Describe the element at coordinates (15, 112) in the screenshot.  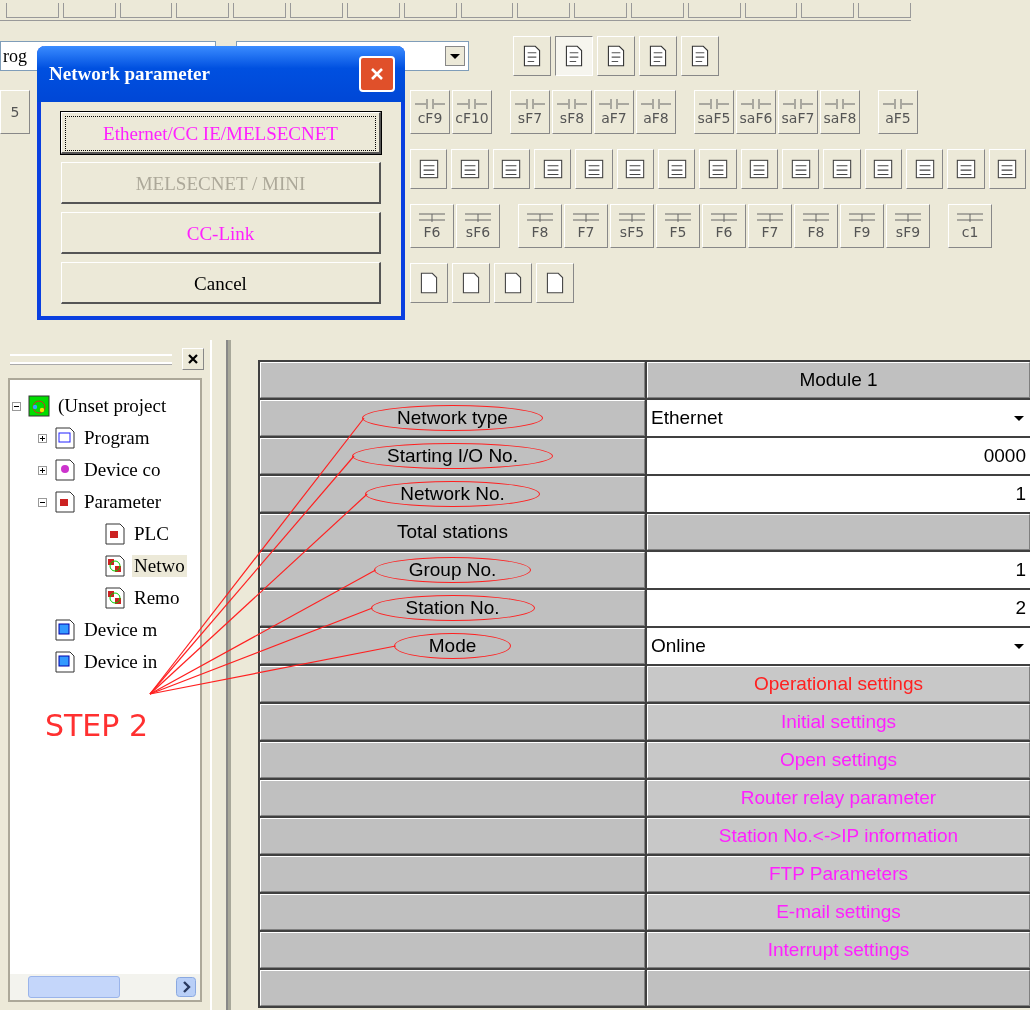
I see `function-key-button: 5` at that location.